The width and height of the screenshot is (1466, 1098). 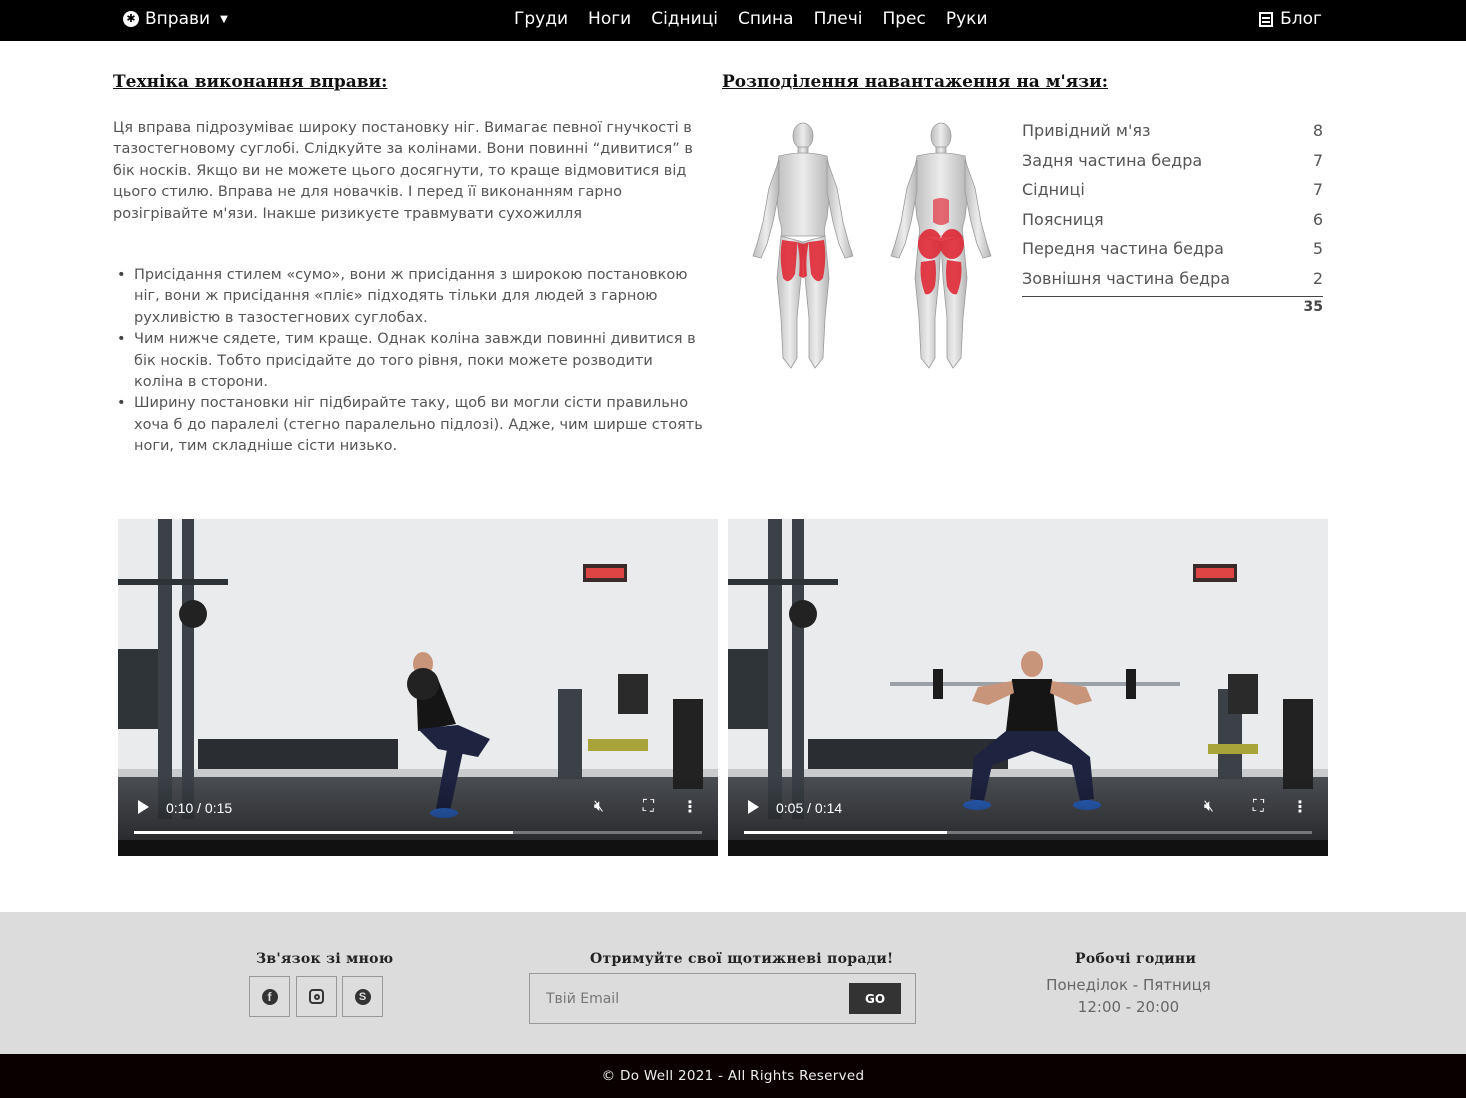 I want to click on instagram-button, so click(x=316, y=996).